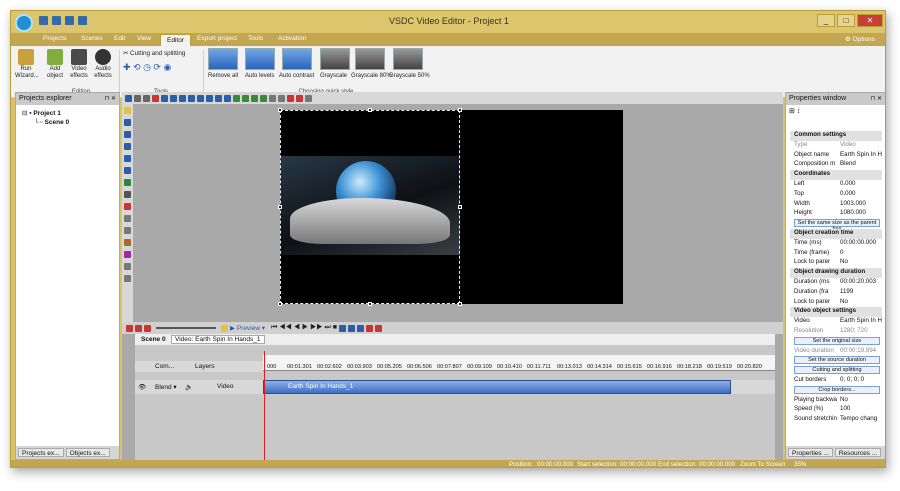  What do you see at coordinates (836, 195) in the screenshot?
I see `property-row: Top 0.000` at bounding box center [836, 195].